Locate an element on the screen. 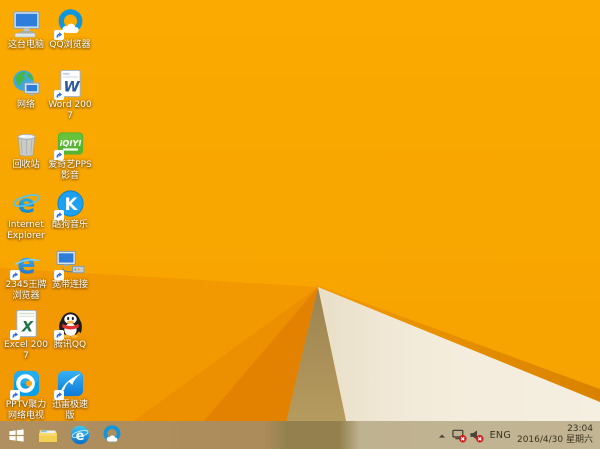 The image size is (600, 449). word-2007-icon: W is located at coordinates (69, 84).